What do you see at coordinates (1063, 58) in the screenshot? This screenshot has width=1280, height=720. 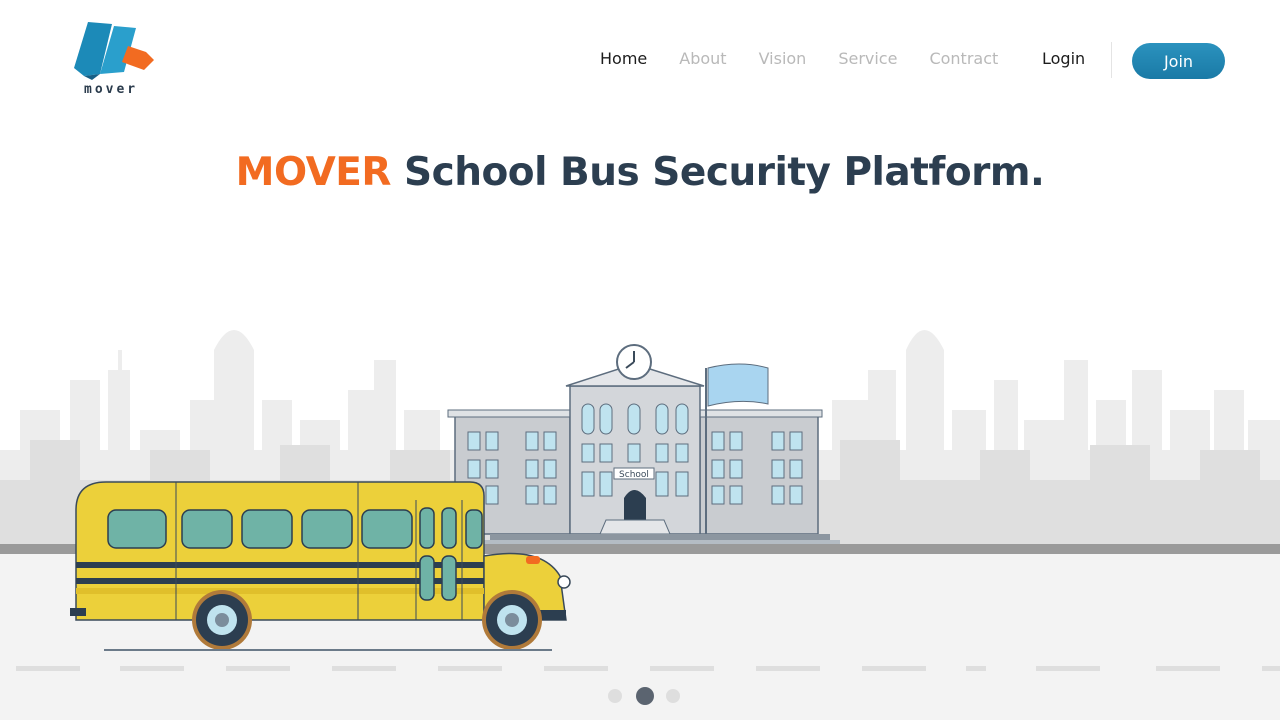 I see `login-link: Login` at bounding box center [1063, 58].